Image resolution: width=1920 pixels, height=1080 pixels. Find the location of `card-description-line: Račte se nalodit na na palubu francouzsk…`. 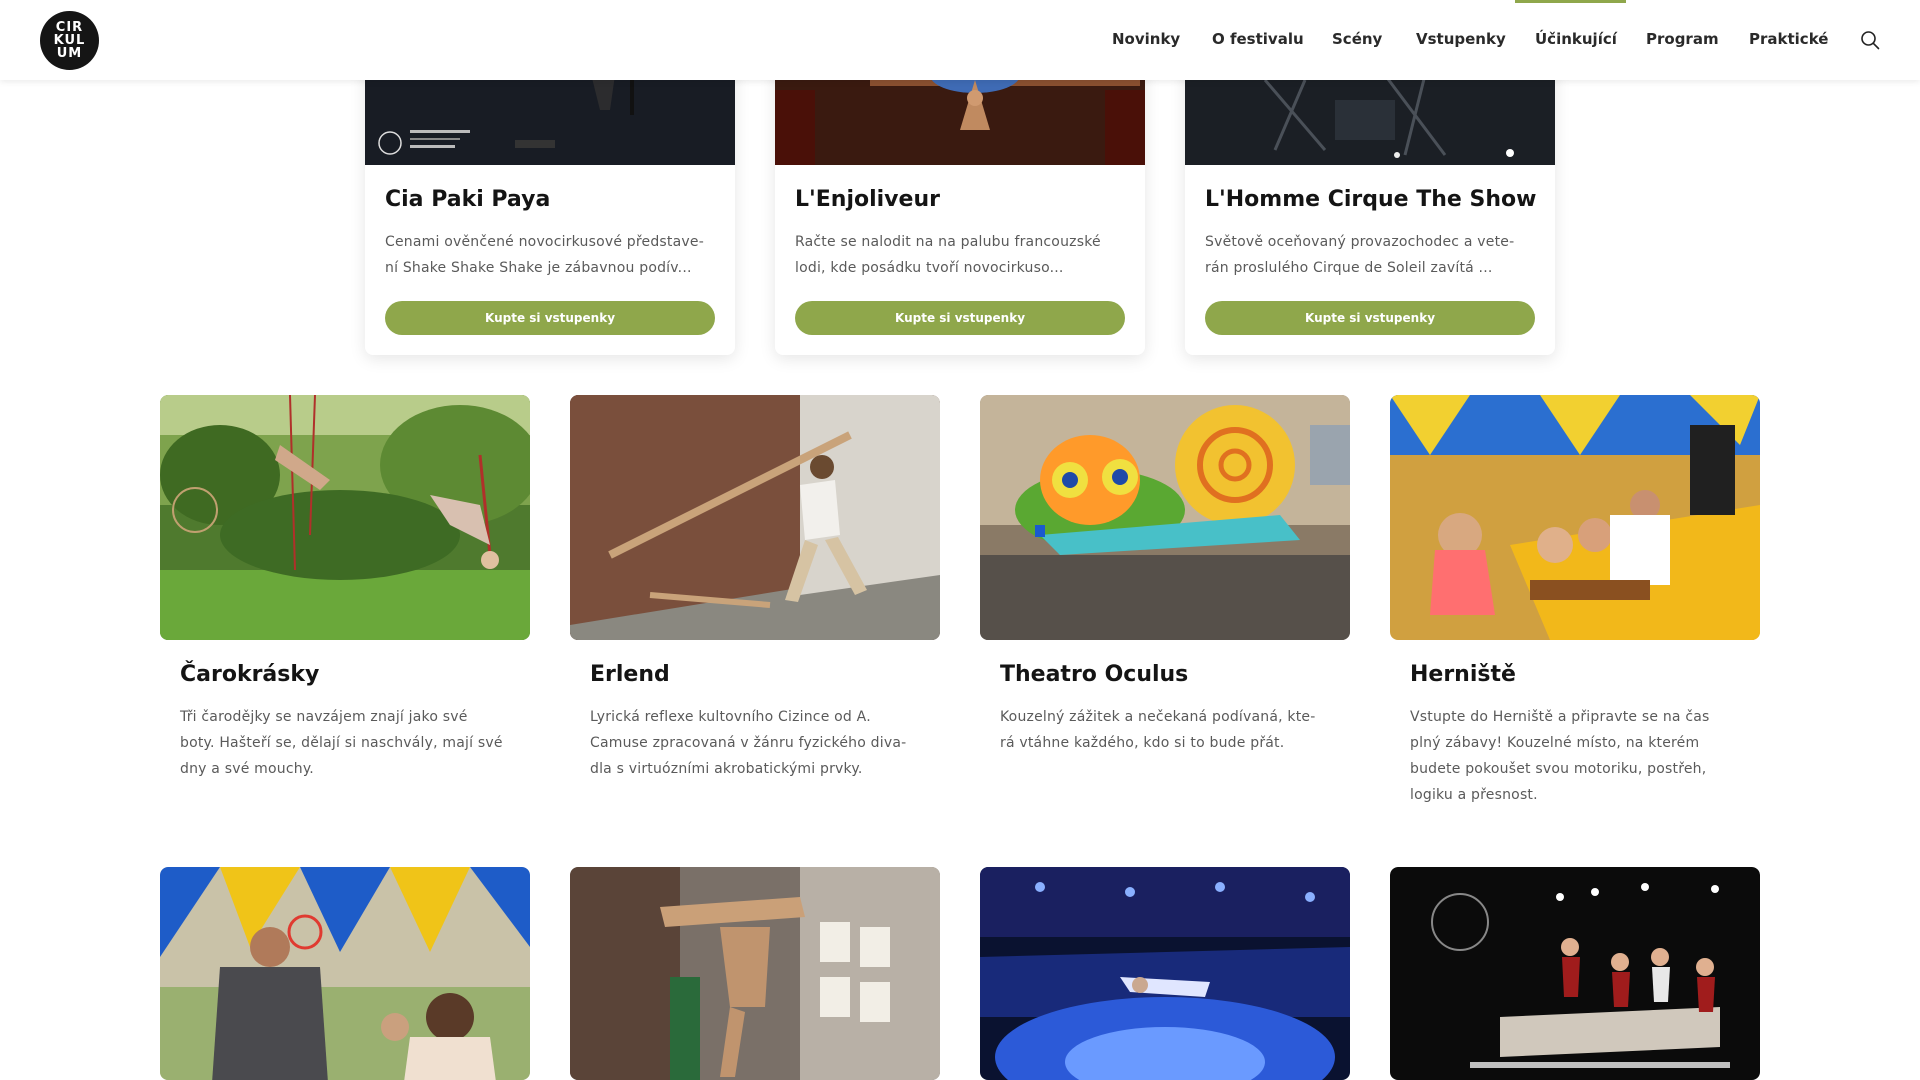

card-description-line: Račte se nalodit na na palubu francouzsk… is located at coordinates (948, 242).